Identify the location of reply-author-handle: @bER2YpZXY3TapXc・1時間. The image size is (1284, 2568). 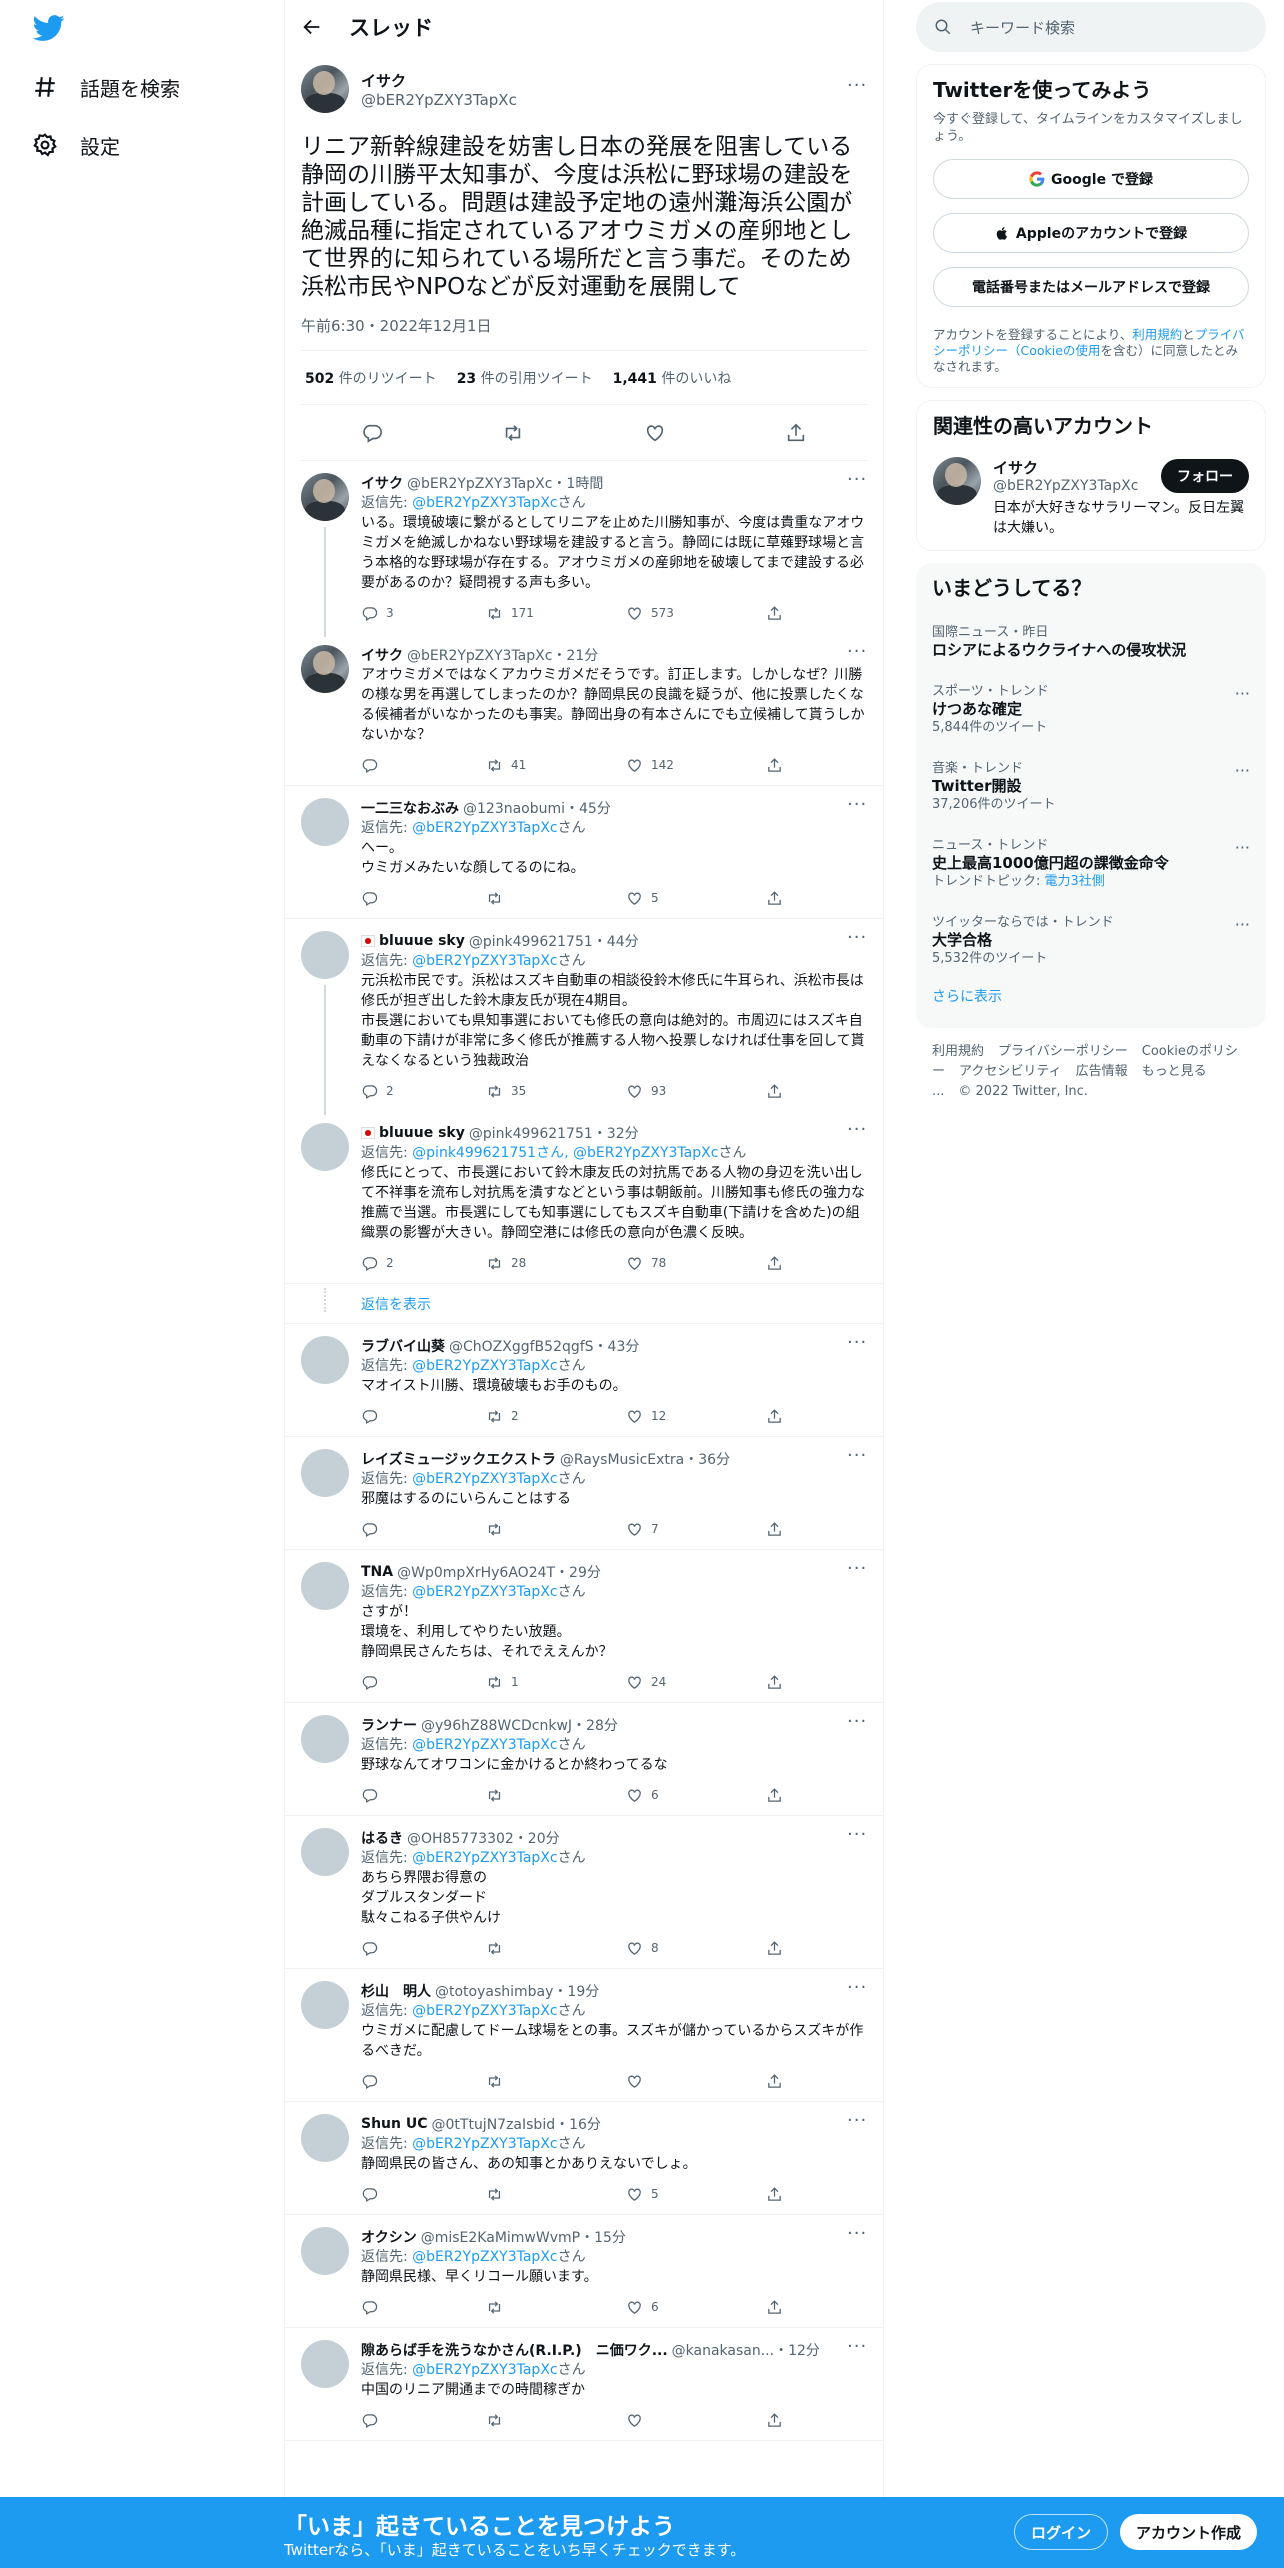
(505, 483).